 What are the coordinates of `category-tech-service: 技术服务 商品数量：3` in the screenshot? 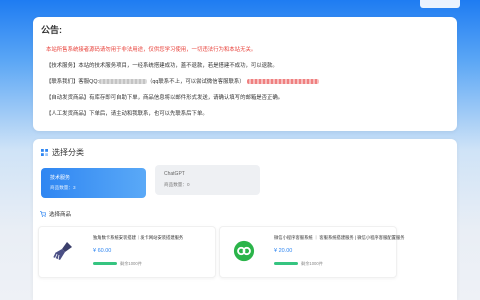 It's located at (93, 183).